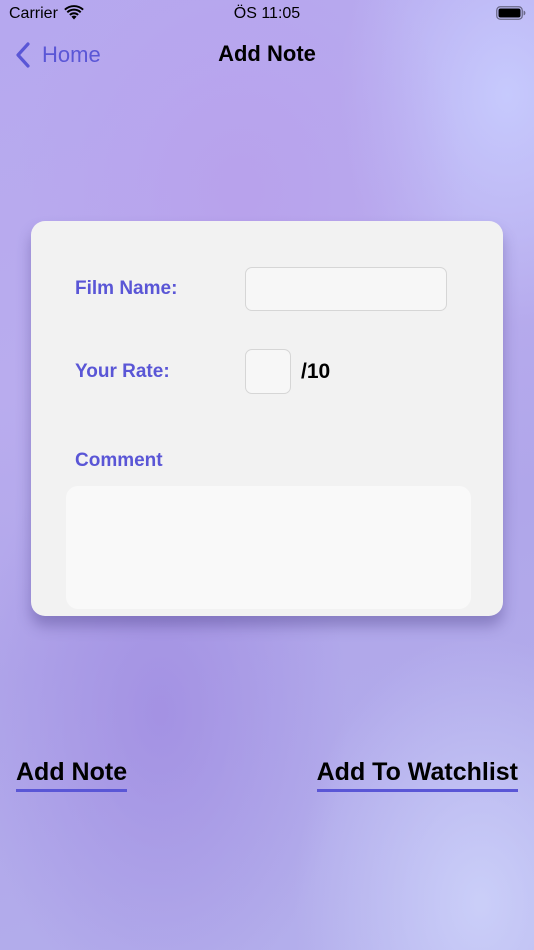 This screenshot has width=534, height=950. I want to click on rate-label: Your Rate:, so click(122, 371).